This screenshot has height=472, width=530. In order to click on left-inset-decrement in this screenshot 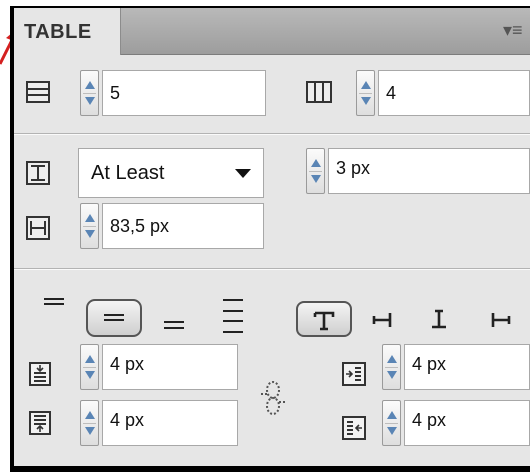, I will do `click(392, 375)`.